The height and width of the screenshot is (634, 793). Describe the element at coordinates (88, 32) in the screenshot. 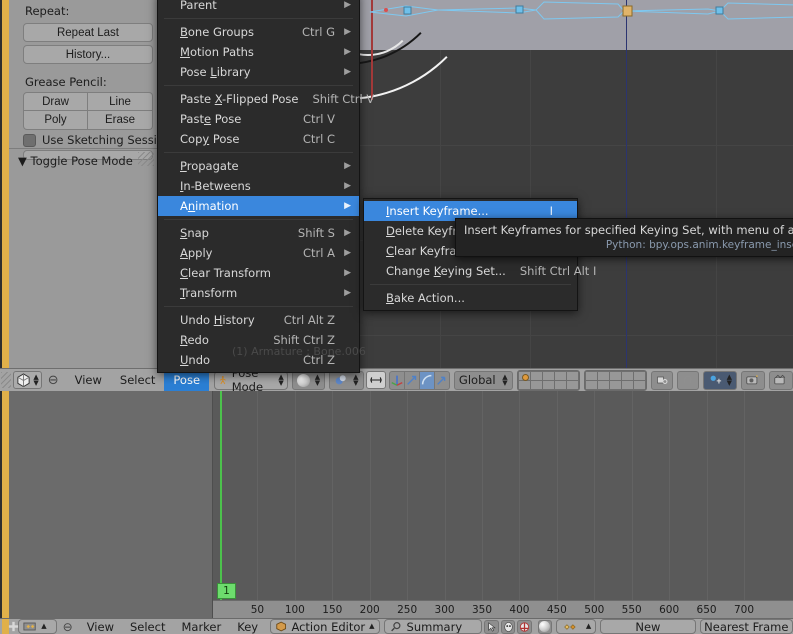

I see `repeat-last-button: Repeat Last` at that location.